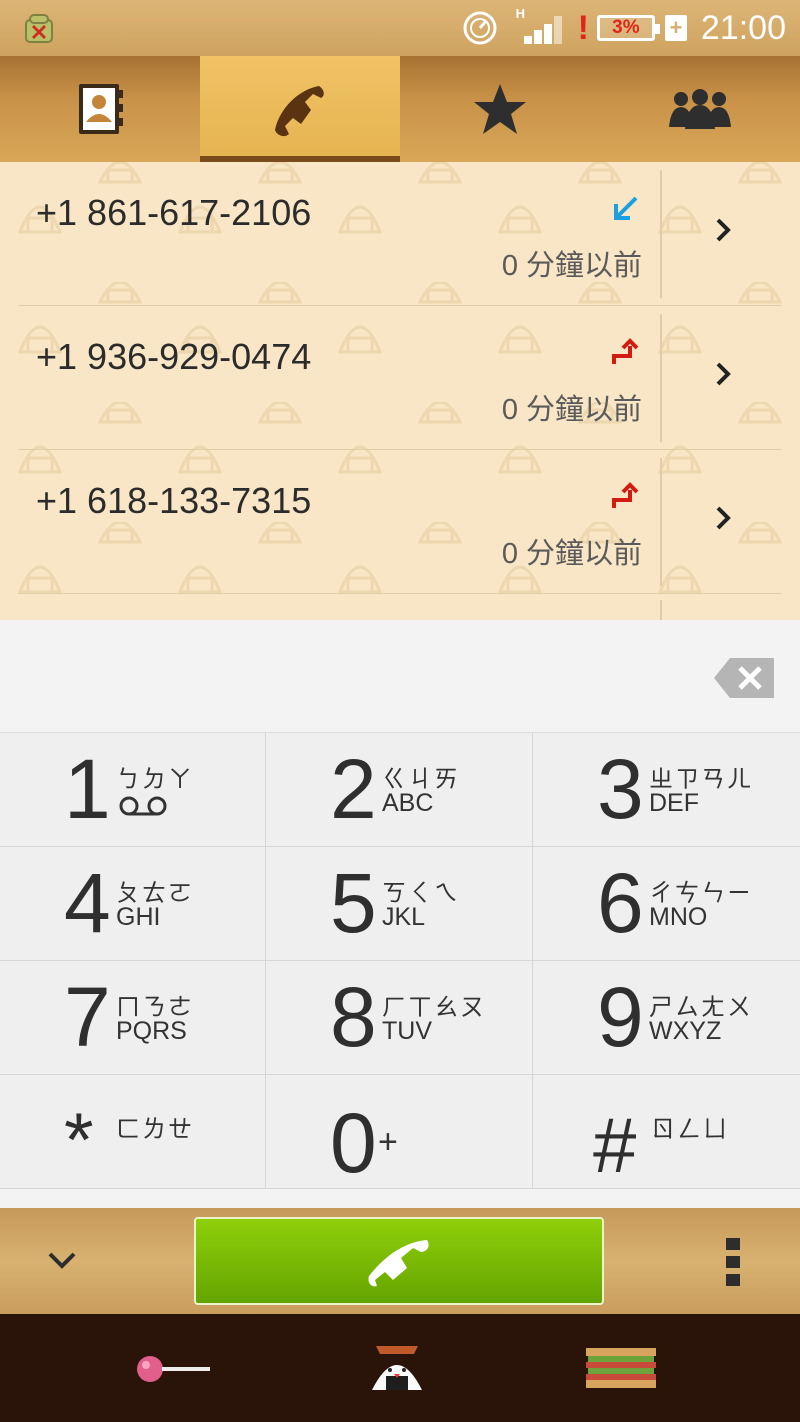 Image resolution: width=800 pixels, height=1422 pixels. Describe the element at coordinates (620, 1017) in the screenshot. I see `key-digit: 9` at that location.